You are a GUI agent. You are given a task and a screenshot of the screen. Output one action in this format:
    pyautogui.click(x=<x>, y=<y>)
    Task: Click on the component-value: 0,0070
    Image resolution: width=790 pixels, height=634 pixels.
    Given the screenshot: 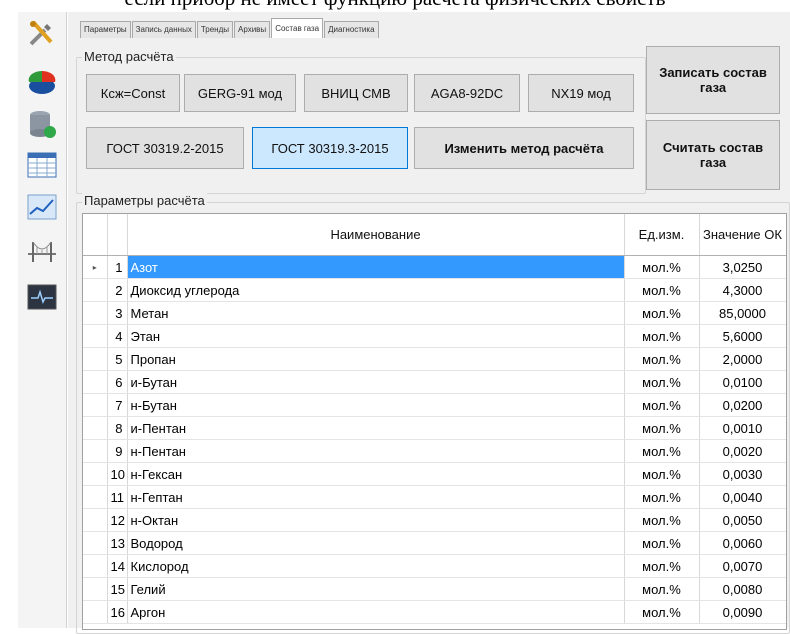 What is the action you would take?
    pyautogui.click(x=742, y=566)
    